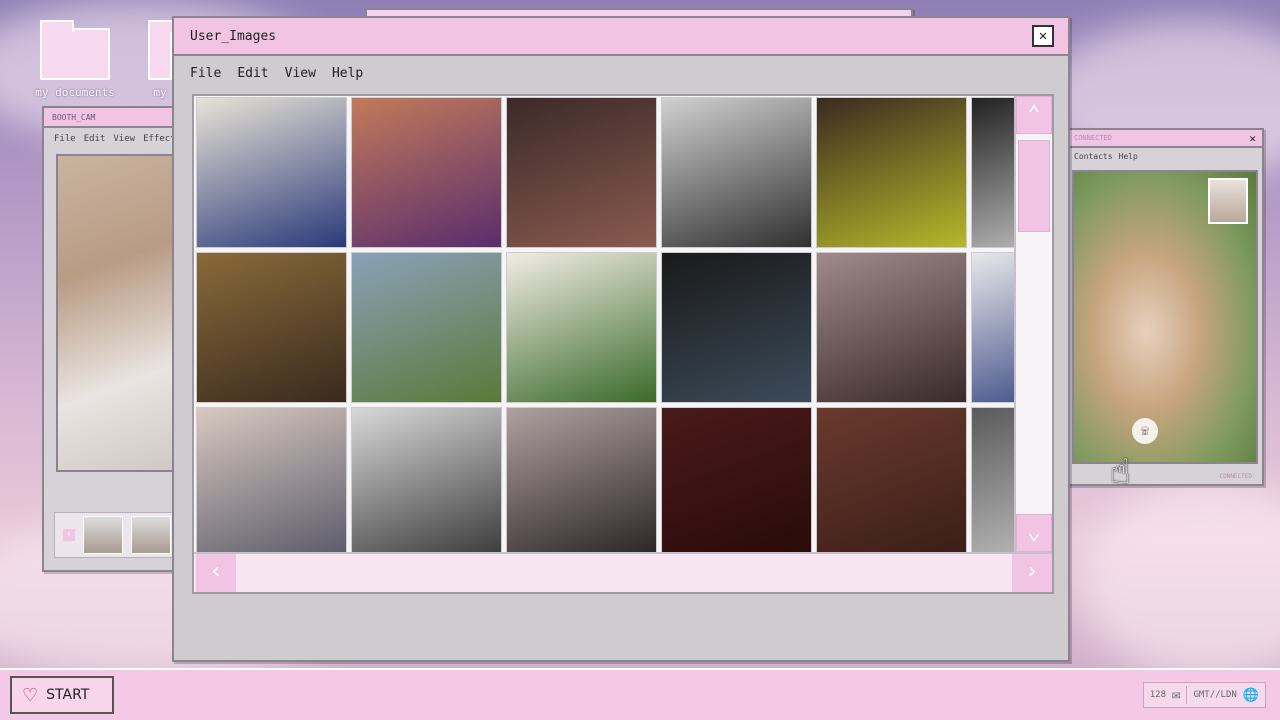 This screenshot has height=720, width=1280. Describe the element at coordinates (1165, 317) in the screenshot. I see `video-call-view: ☏` at that location.